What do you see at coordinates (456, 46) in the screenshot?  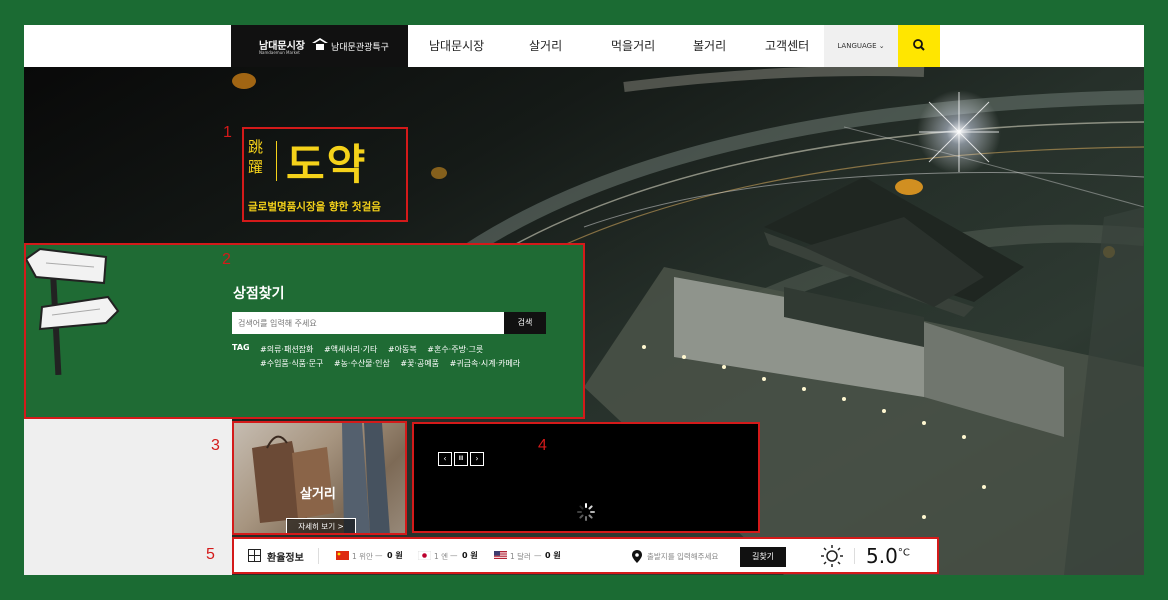 I see `nav-item-namdaemun: 남대문시장` at bounding box center [456, 46].